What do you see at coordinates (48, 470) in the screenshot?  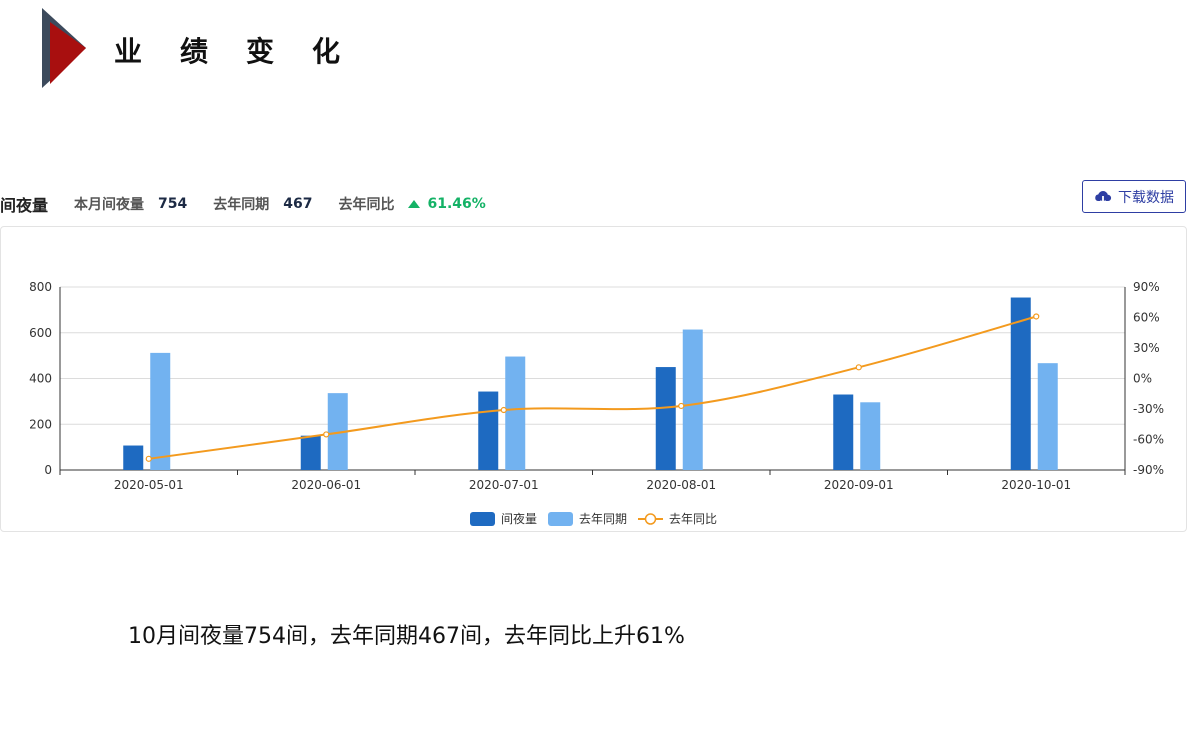 I see `y-left-tick-label: 0` at bounding box center [48, 470].